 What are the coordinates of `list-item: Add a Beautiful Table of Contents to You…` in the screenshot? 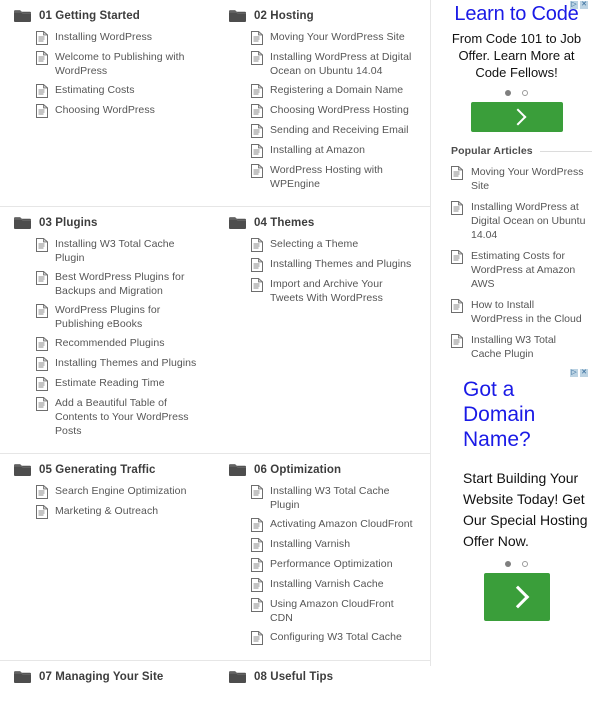 It's located at (108, 417).